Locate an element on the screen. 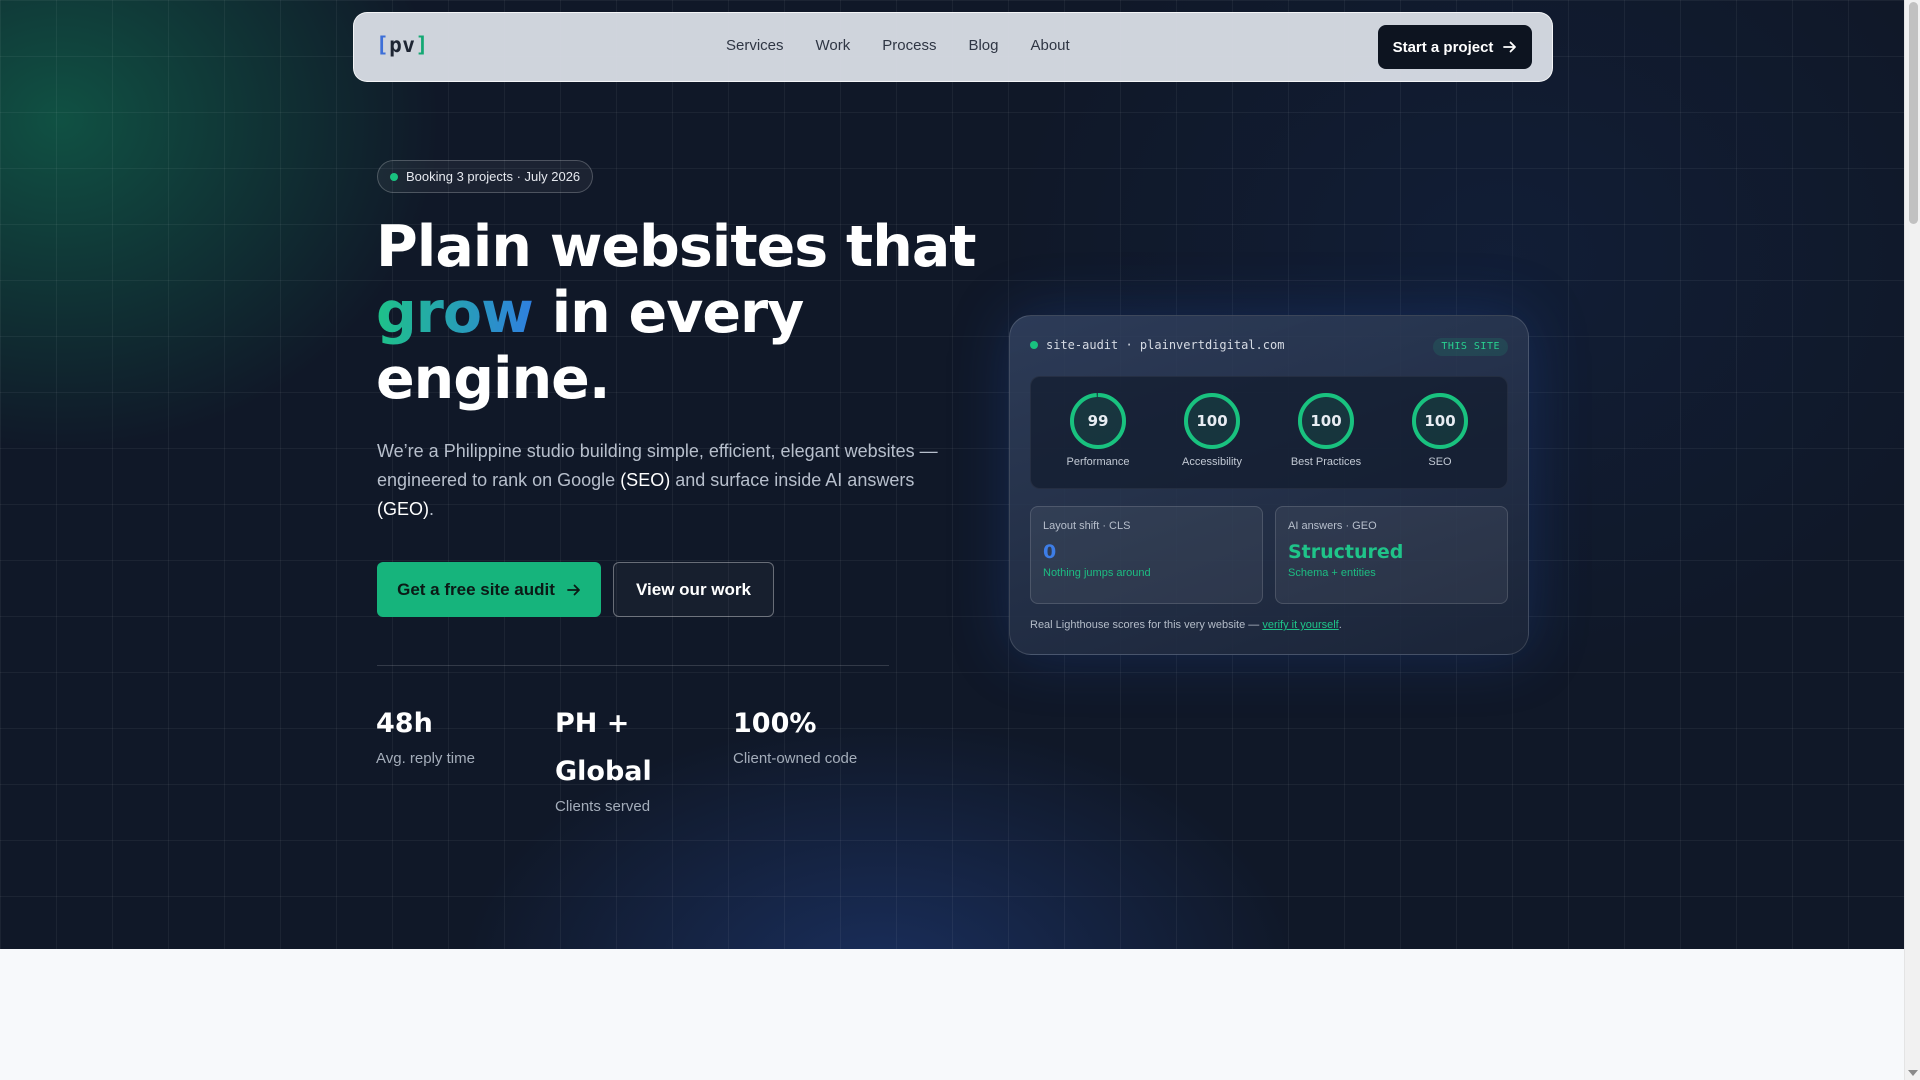 This screenshot has height=1080, width=1920. start-project-label: Start a project is located at coordinates (1443, 47).